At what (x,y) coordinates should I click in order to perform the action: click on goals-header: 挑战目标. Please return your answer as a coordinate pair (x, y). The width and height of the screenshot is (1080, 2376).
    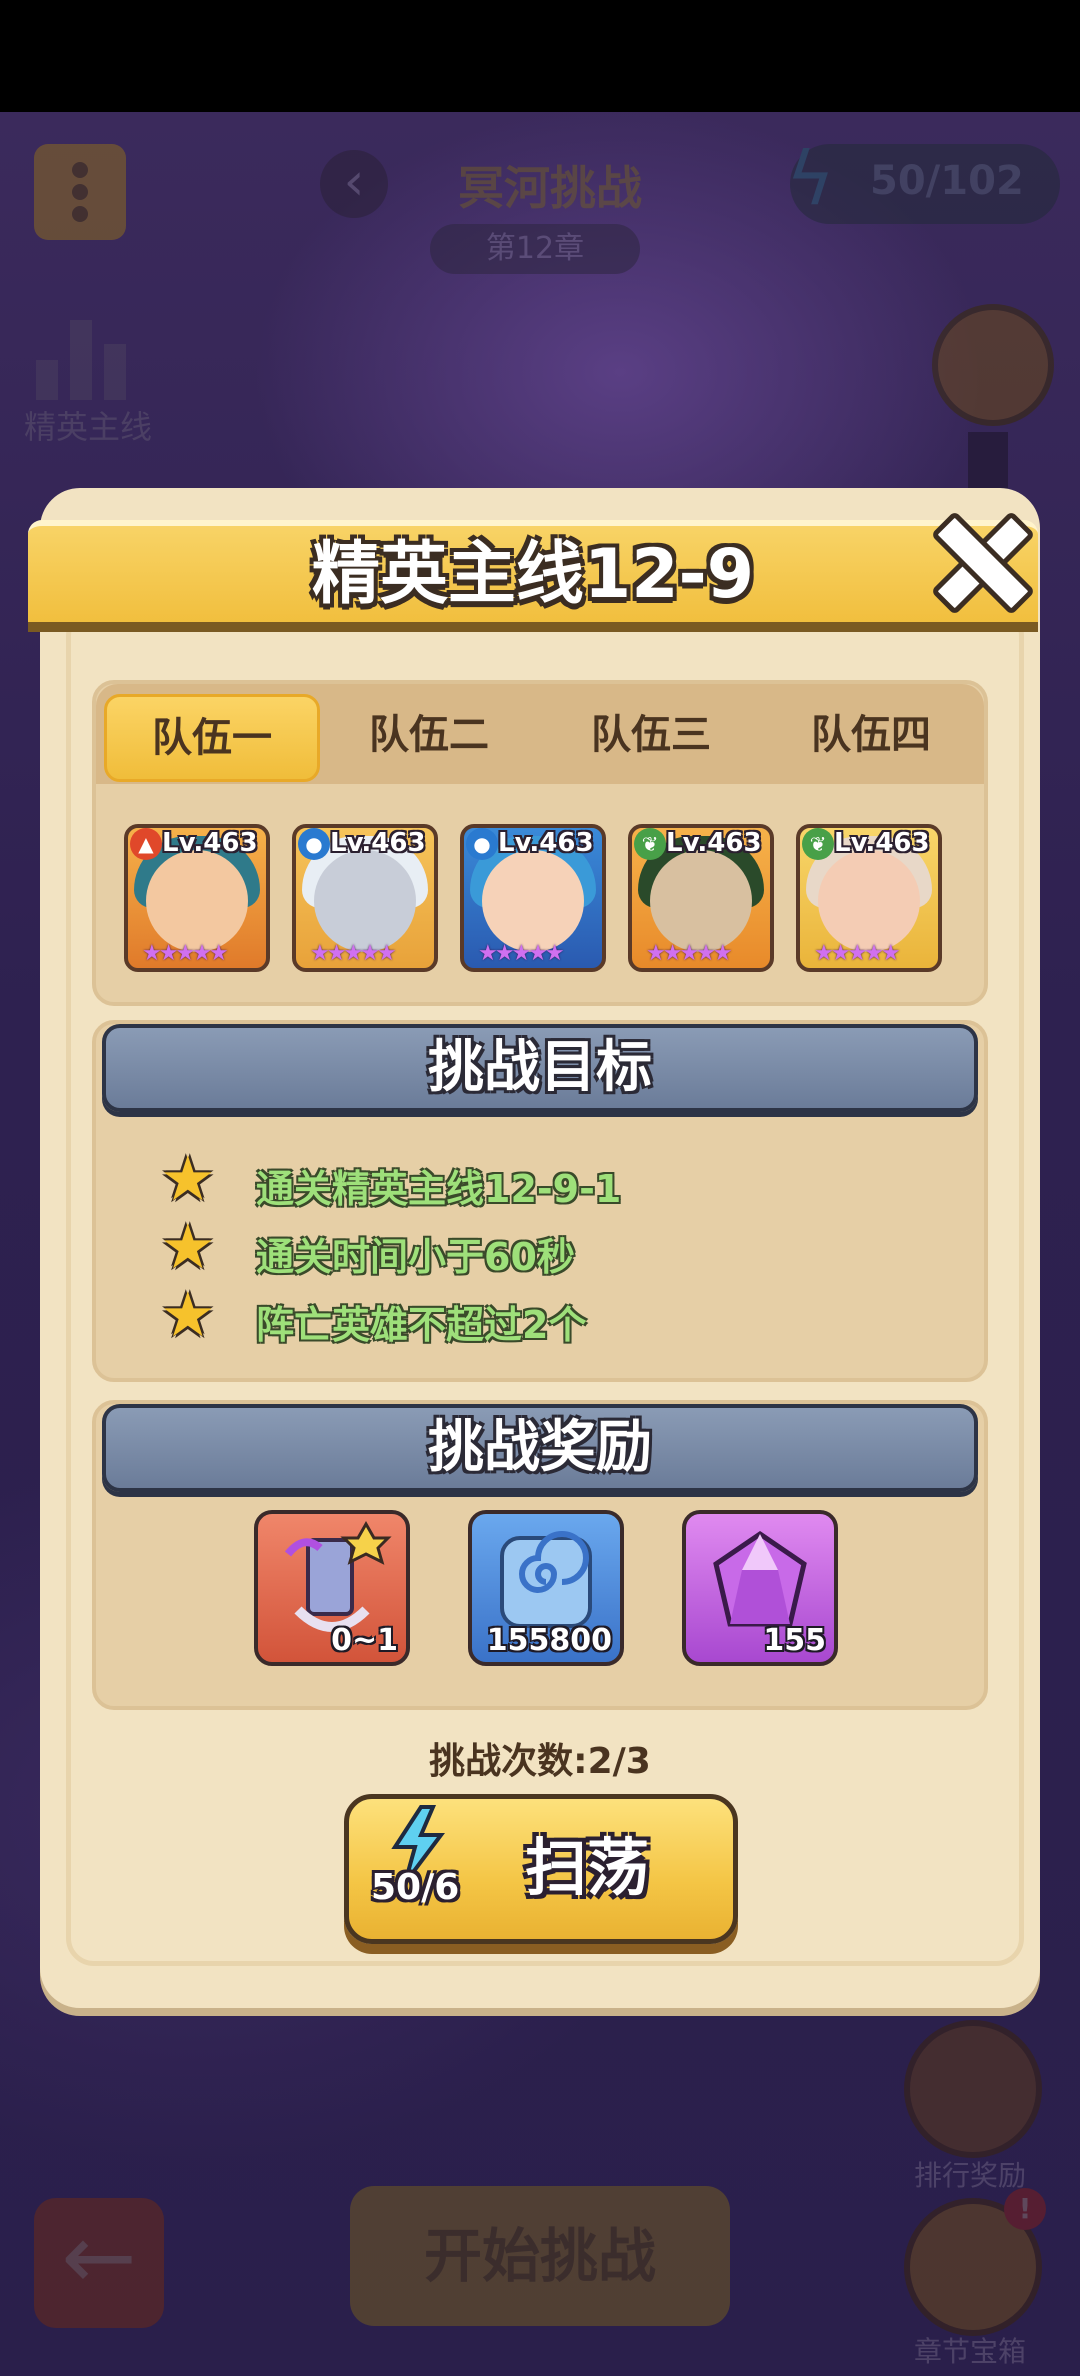
    Looking at the image, I should click on (540, 1068).